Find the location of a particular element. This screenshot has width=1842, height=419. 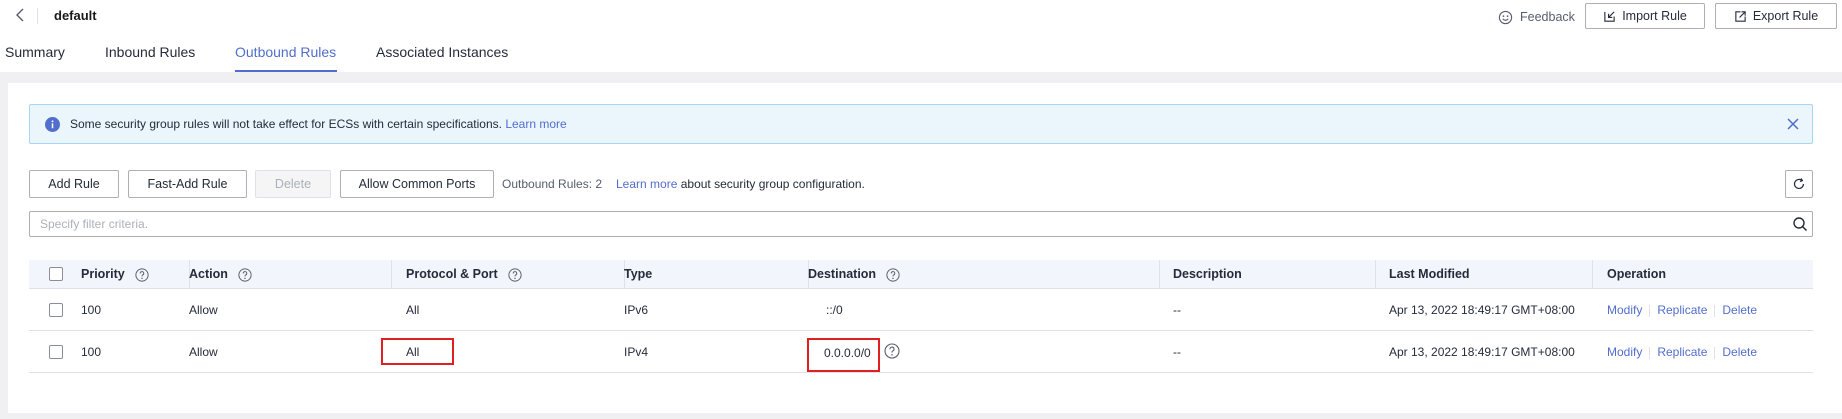

highlight-box-destination is located at coordinates (843, 355).